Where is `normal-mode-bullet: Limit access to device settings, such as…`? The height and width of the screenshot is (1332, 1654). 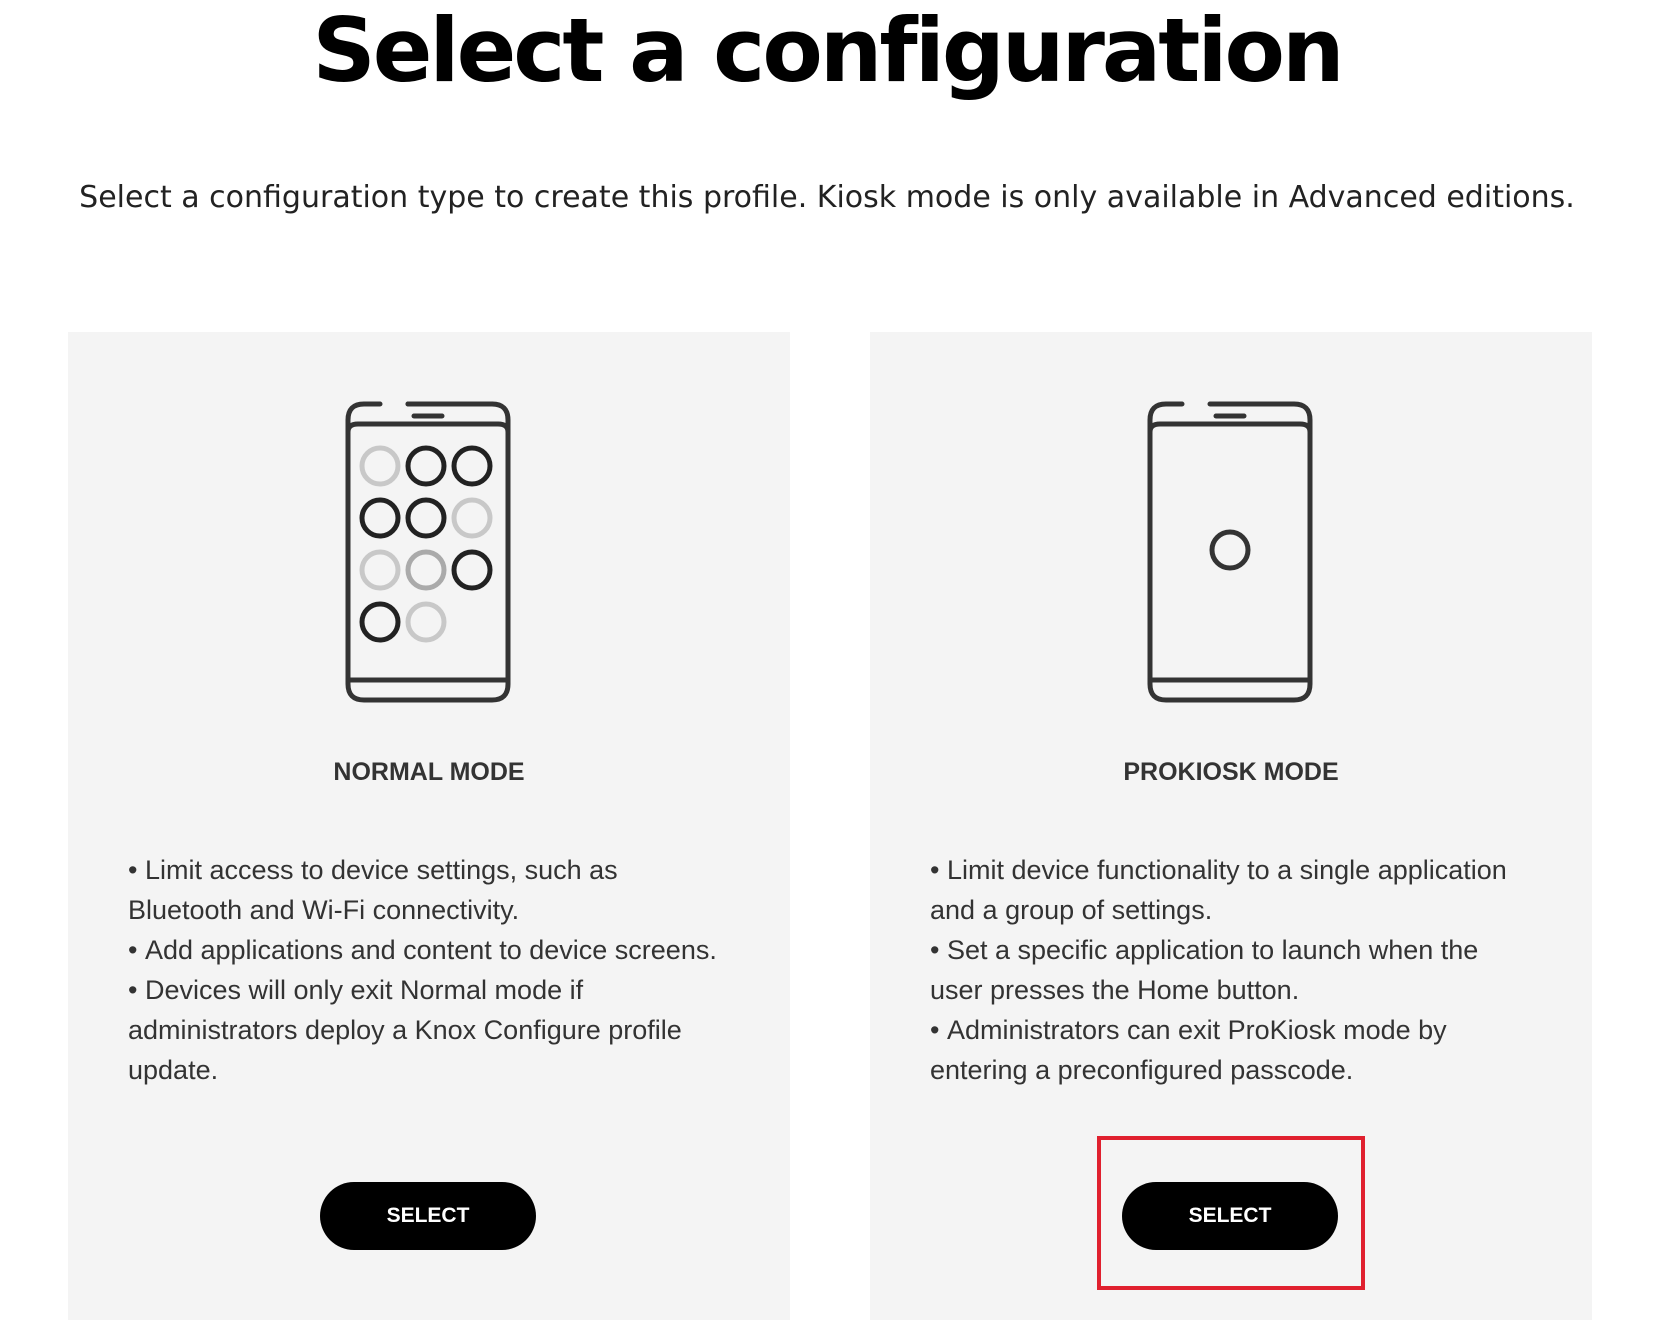 normal-mode-bullet: Limit access to device settings, such as… is located at coordinates (428, 890).